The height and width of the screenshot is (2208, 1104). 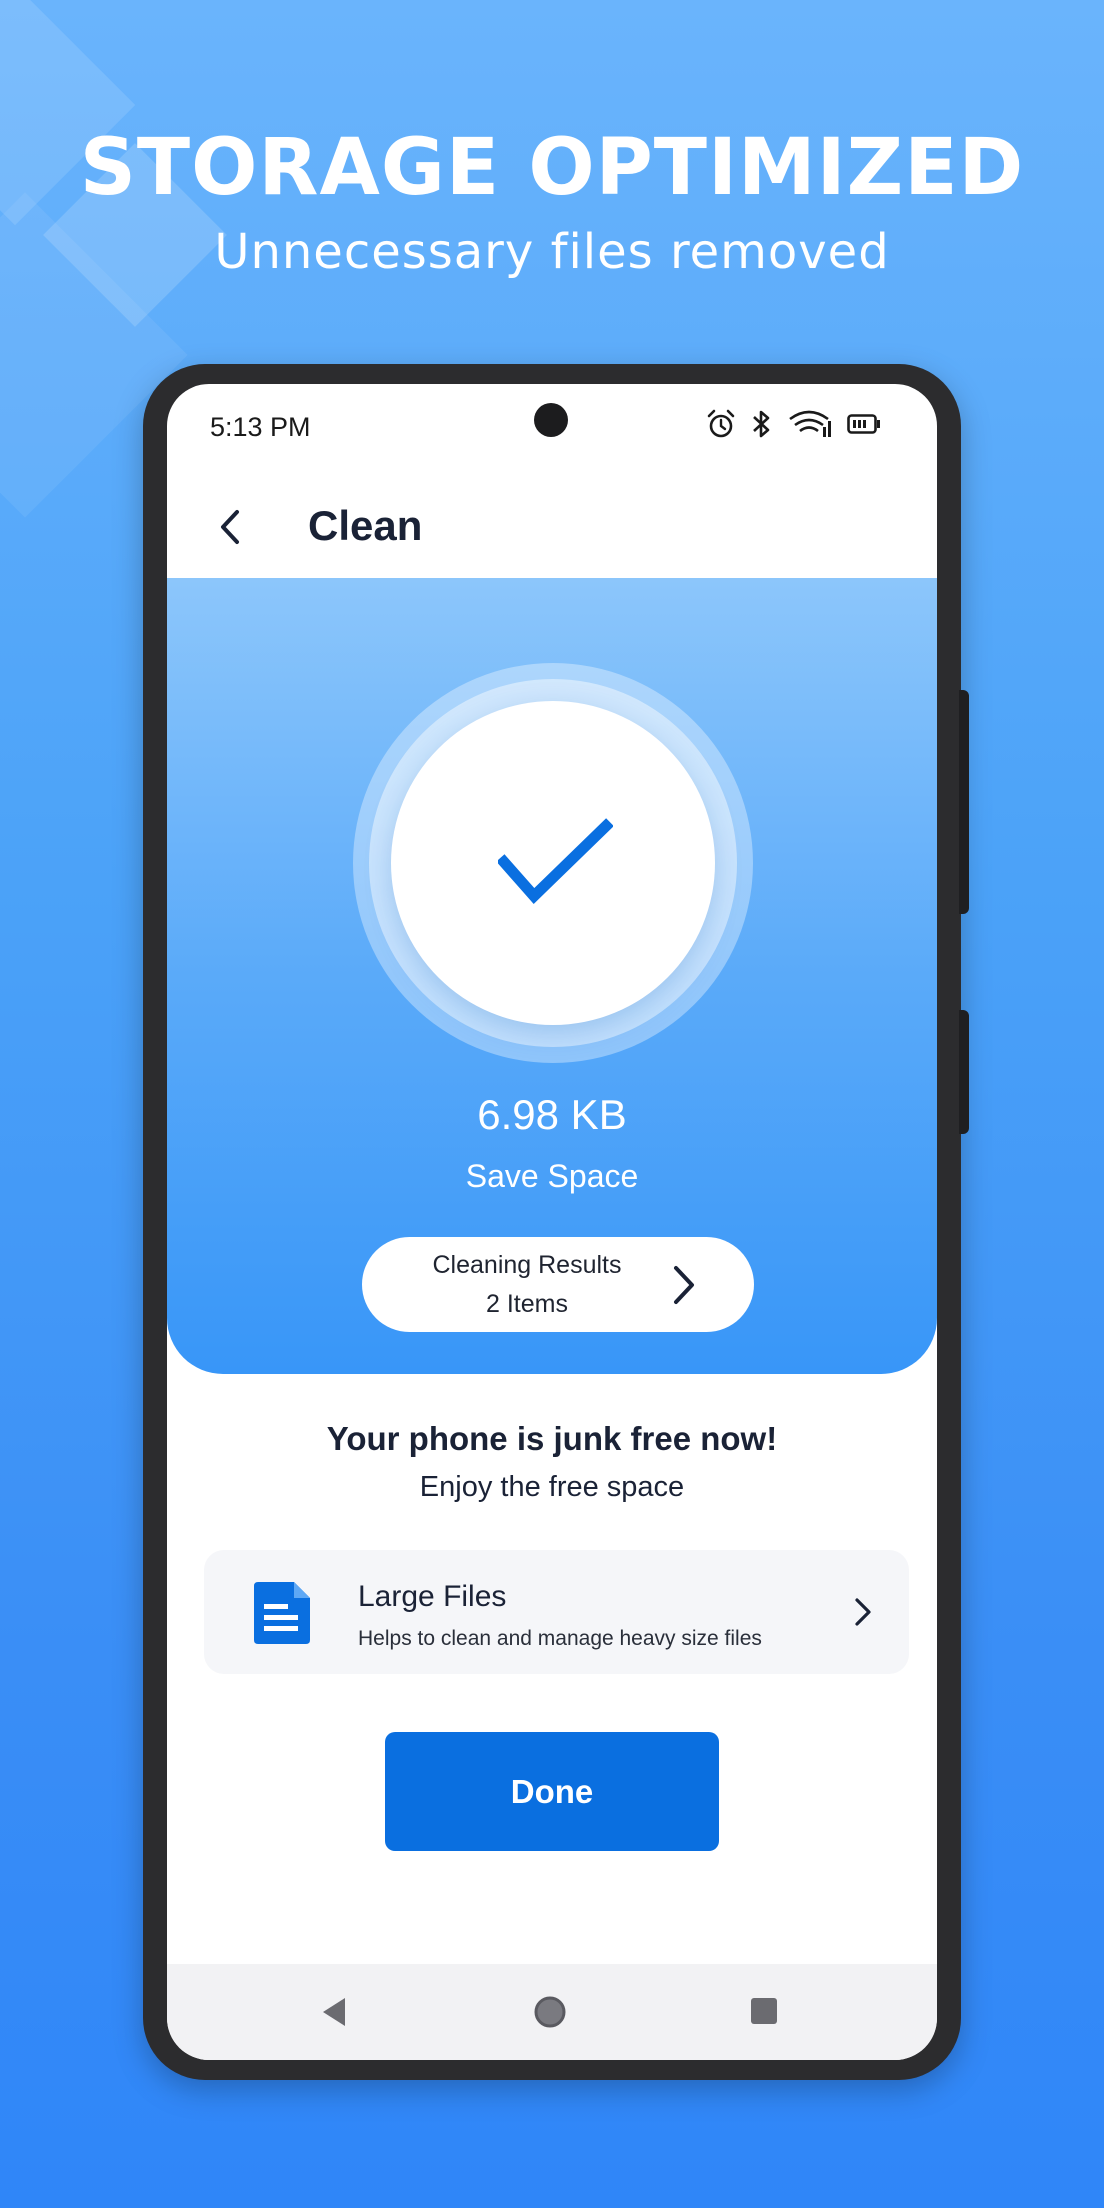 I want to click on page-title: Clean, so click(x=365, y=525).